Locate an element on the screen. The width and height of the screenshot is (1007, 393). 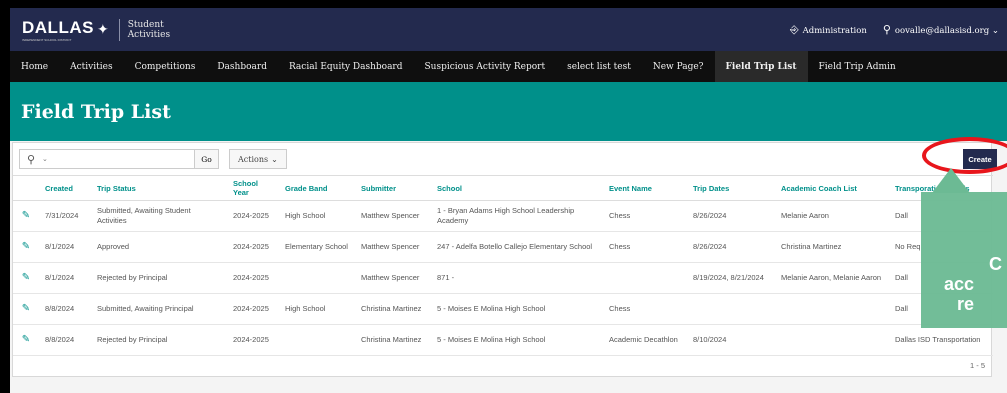
table-cell: 8/19/2024, 8/21/2024 is located at coordinates (731, 278).